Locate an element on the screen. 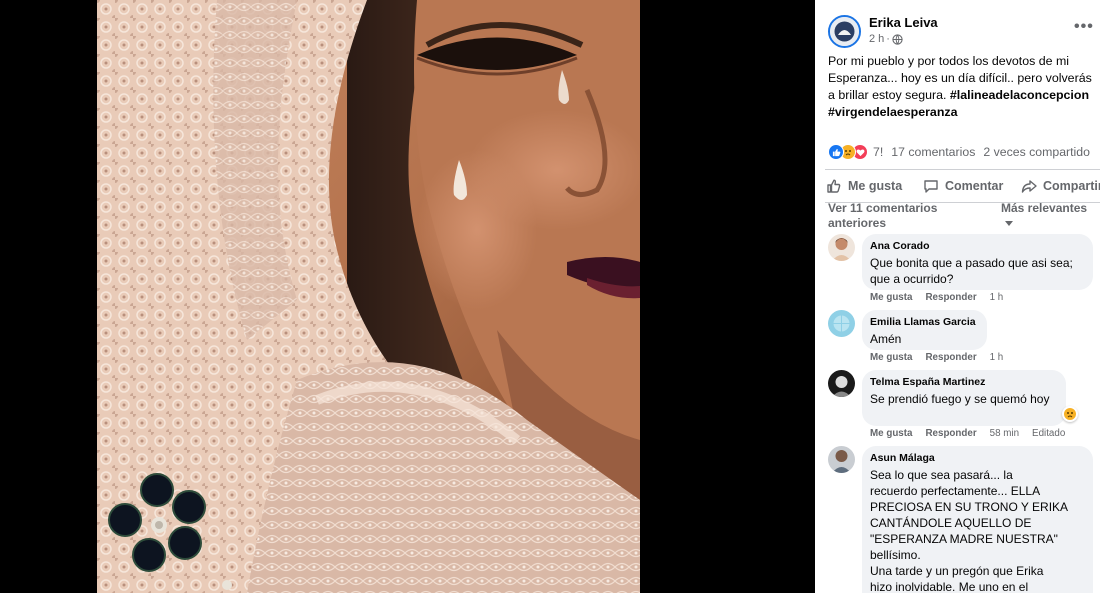 This screenshot has width=1100, height=593. comment-line: bellísimo. is located at coordinates (895, 555).